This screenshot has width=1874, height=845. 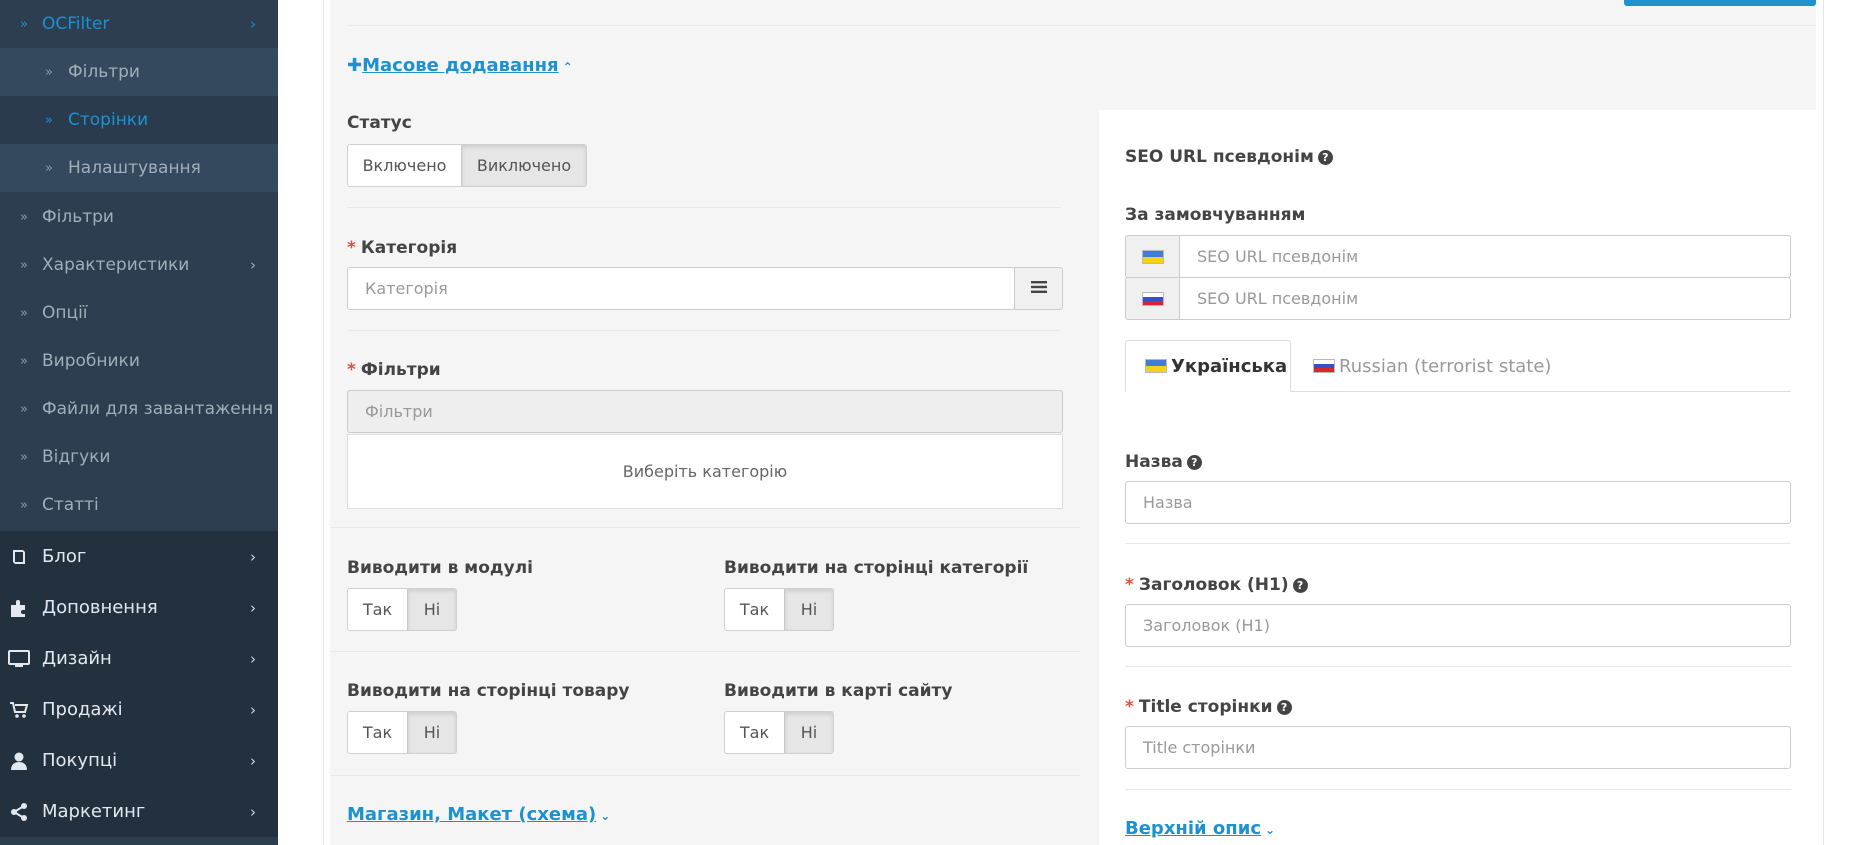 What do you see at coordinates (19, 812) in the screenshot?
I see `share-icon` at bounding box center [19, 812].